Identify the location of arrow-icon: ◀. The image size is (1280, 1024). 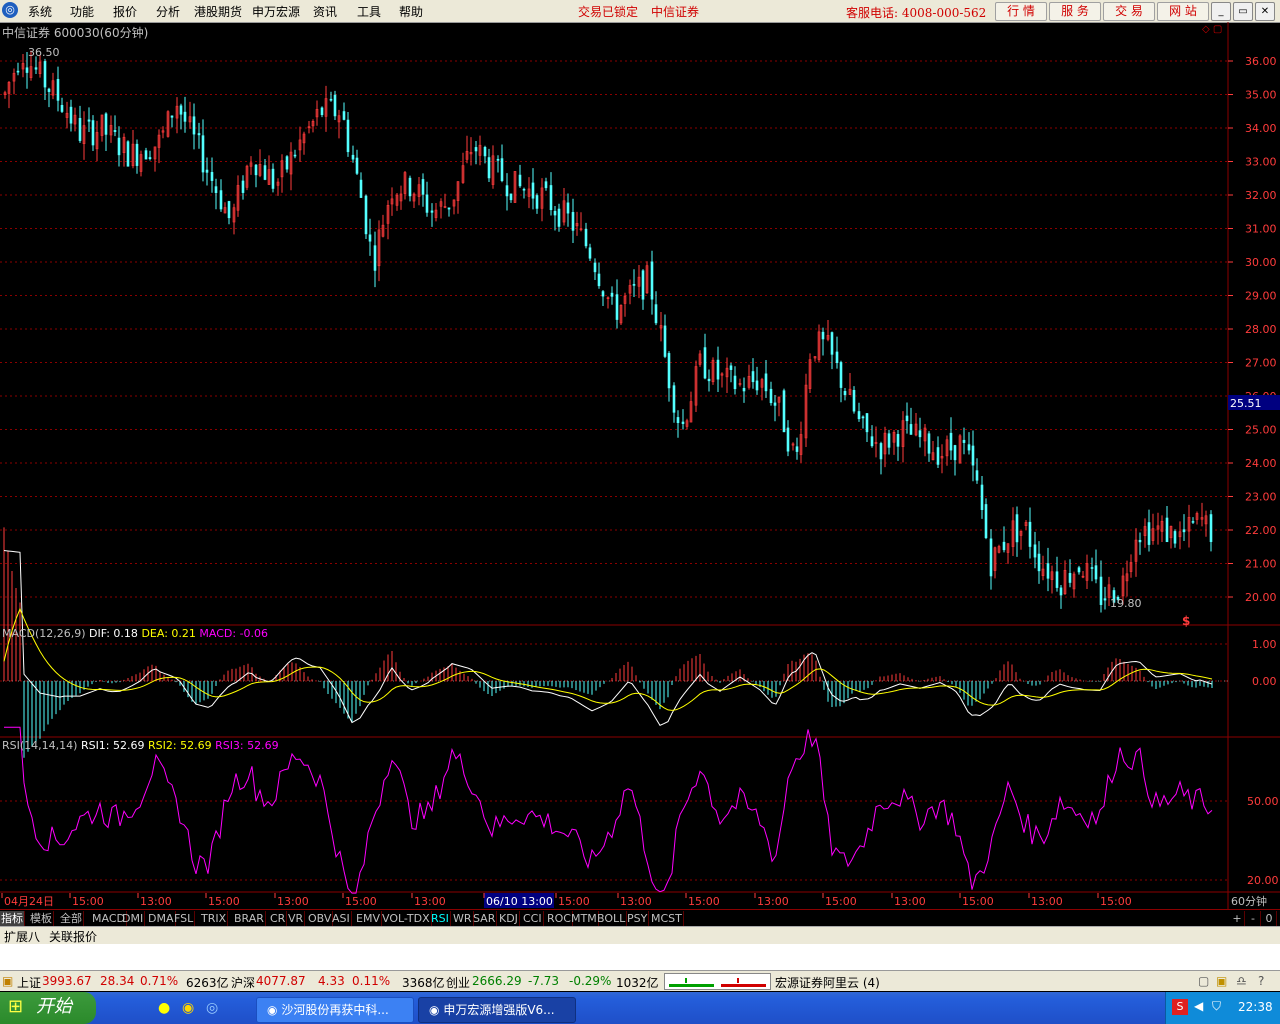
(1198, 1006).